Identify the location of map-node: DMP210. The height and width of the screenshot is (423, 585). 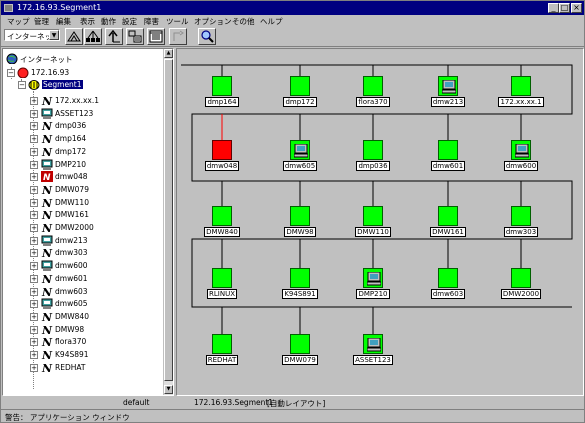
(373, 288).